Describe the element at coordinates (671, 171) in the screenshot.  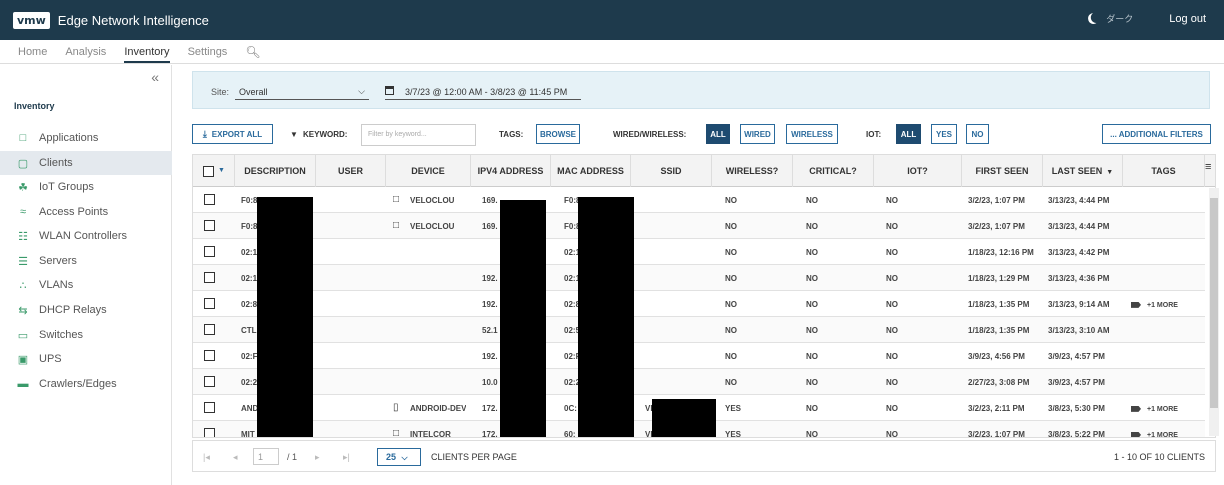
I see `col-ssid: SSID` at that location.